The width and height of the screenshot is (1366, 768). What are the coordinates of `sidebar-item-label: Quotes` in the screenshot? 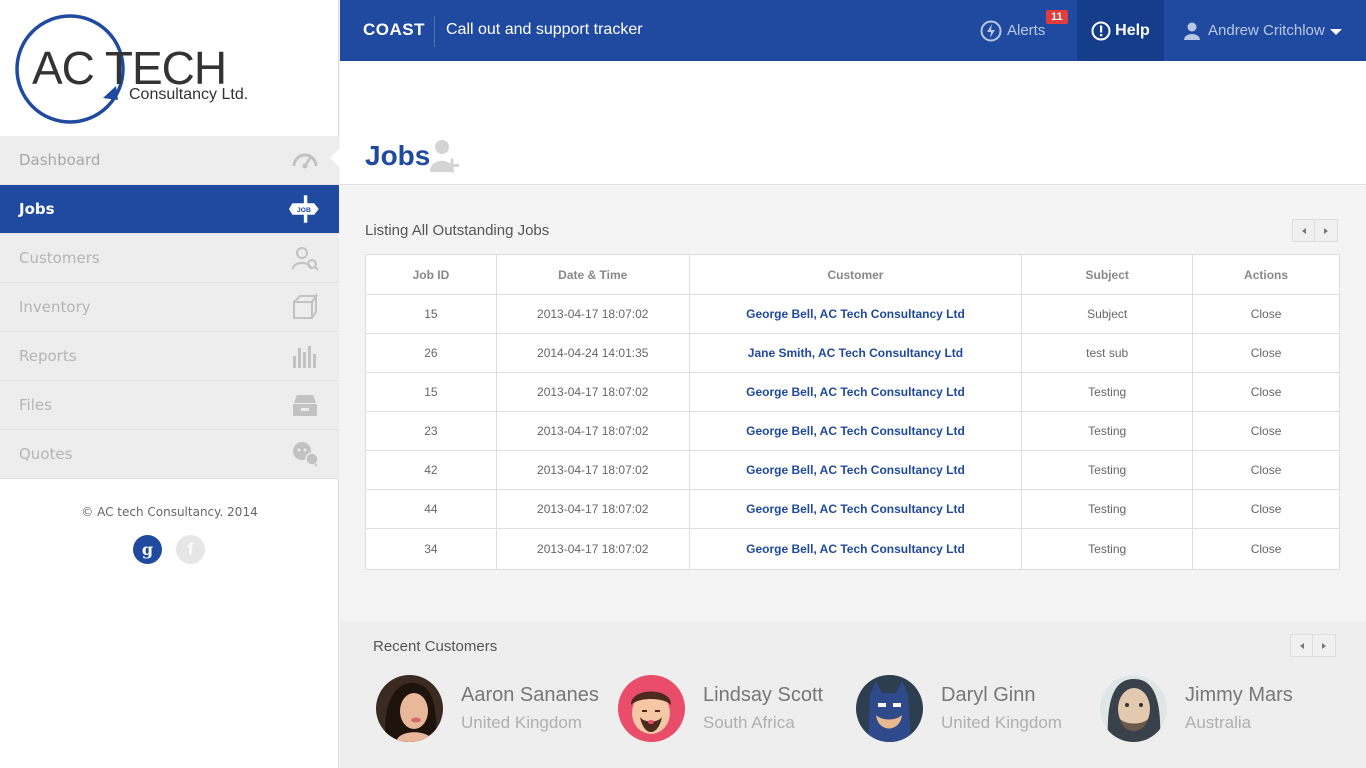 It's located at (46, 454).